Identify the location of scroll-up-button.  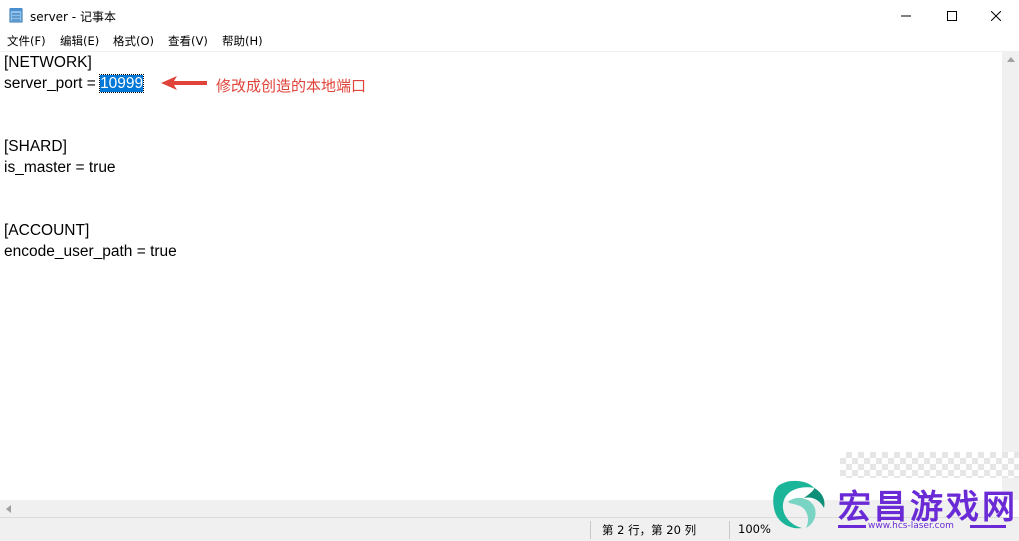
(1010, 59).